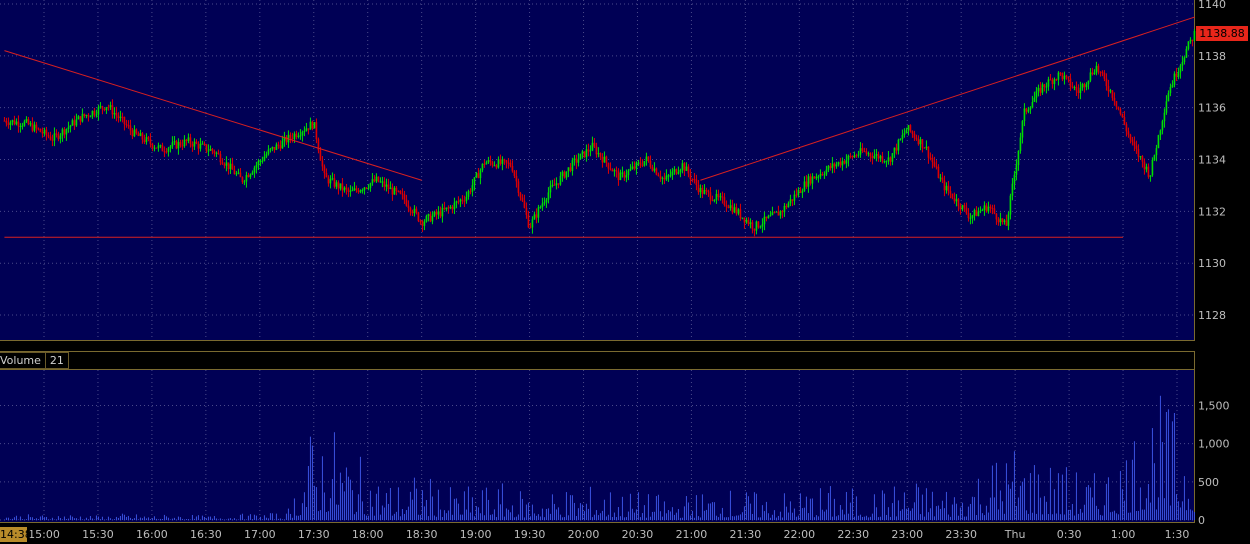  I want to click on volume-indicator-period: 21, so click(57, 360).